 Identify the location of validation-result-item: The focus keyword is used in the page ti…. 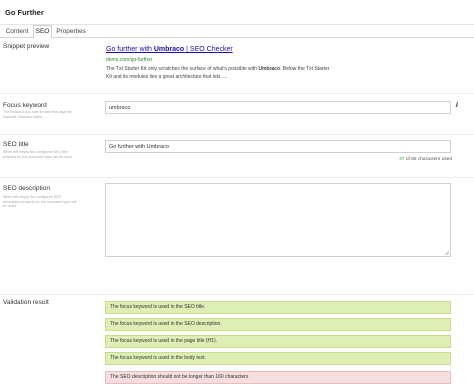
(278, 341).